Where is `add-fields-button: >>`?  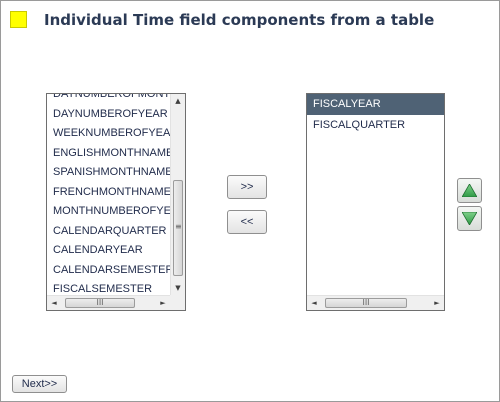
add-fields-button: >> is located at coordinates (247, 187).